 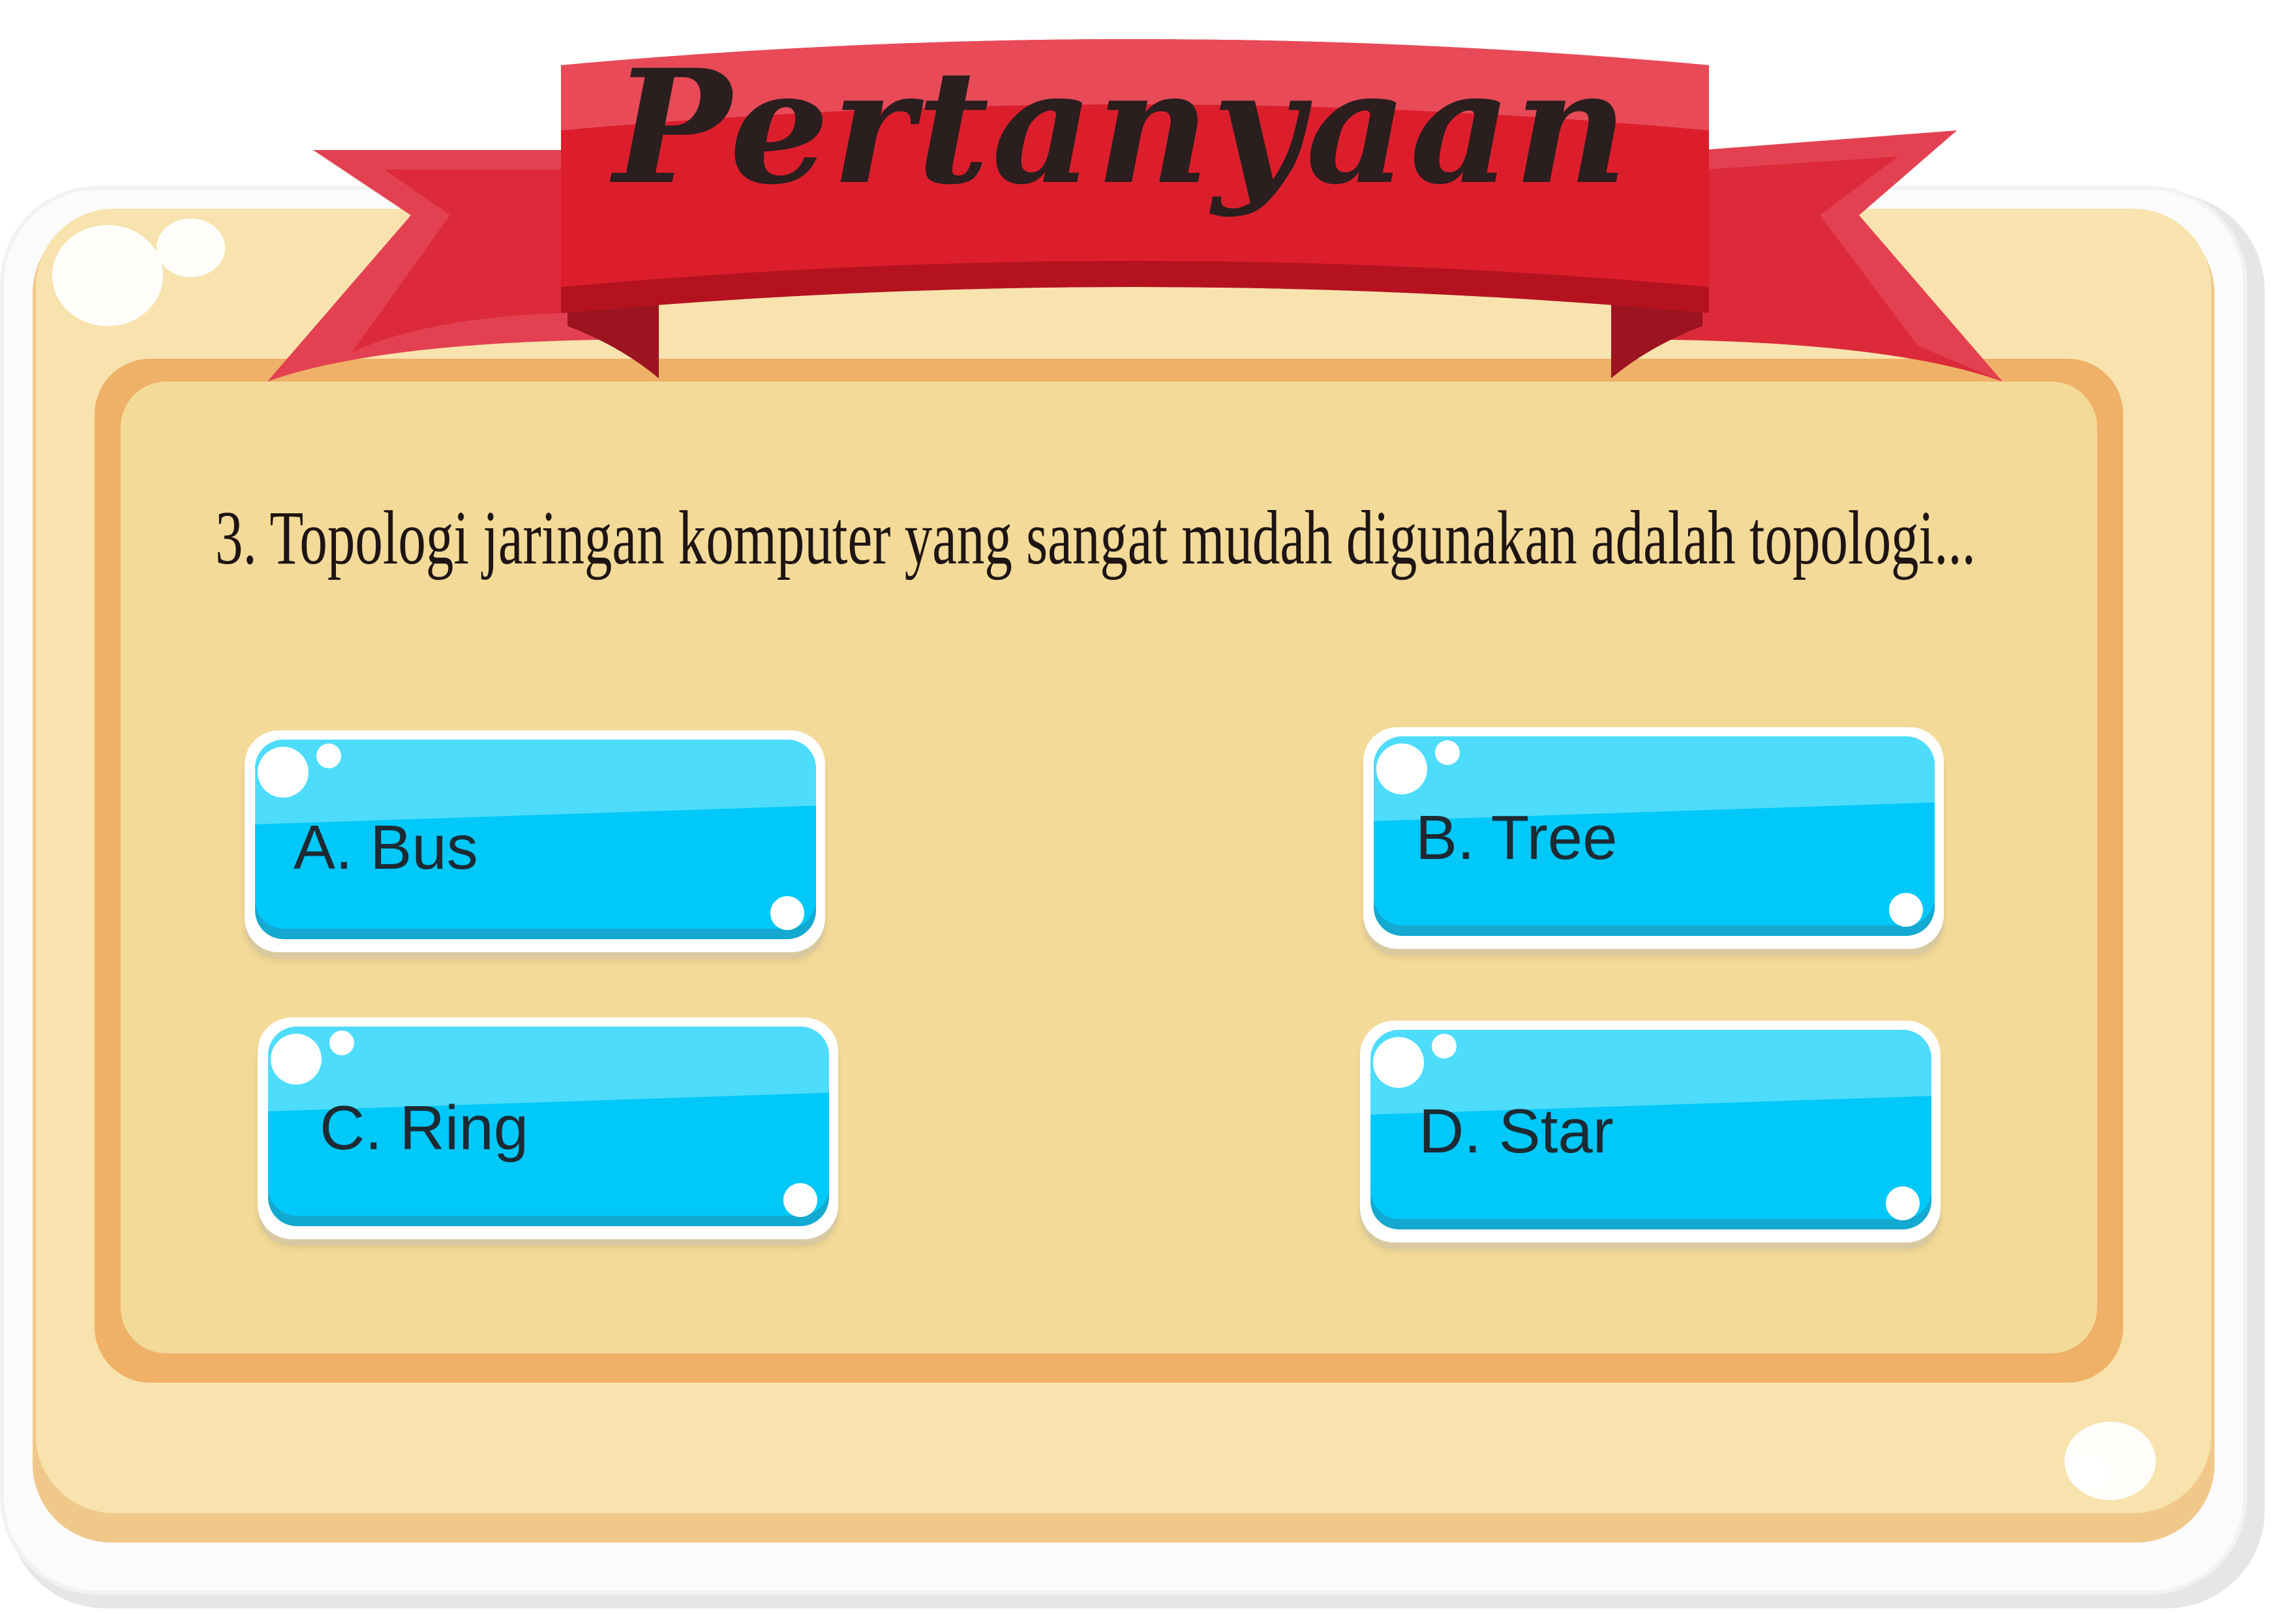 What do you see at coordinates (1516, 1131) in the screenshot?
I see `answer-d-label: D. Star` at bounding box center [1516, 1131].